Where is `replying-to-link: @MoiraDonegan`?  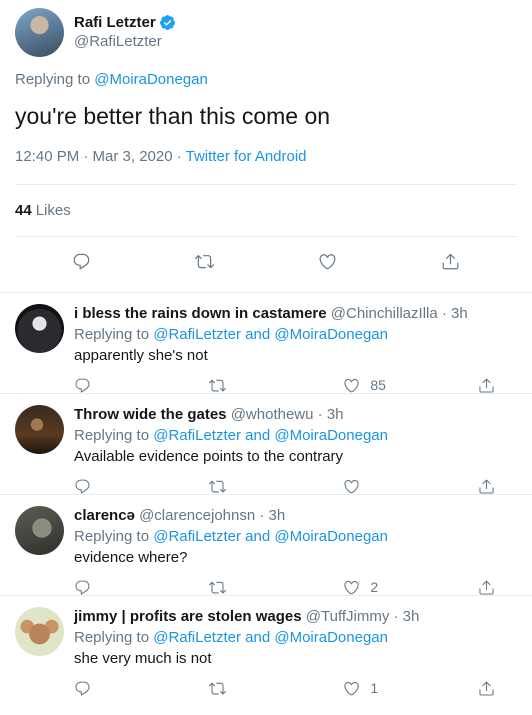
replying-to-link: @MoiraDonegan is located at coordinates (151, 79).